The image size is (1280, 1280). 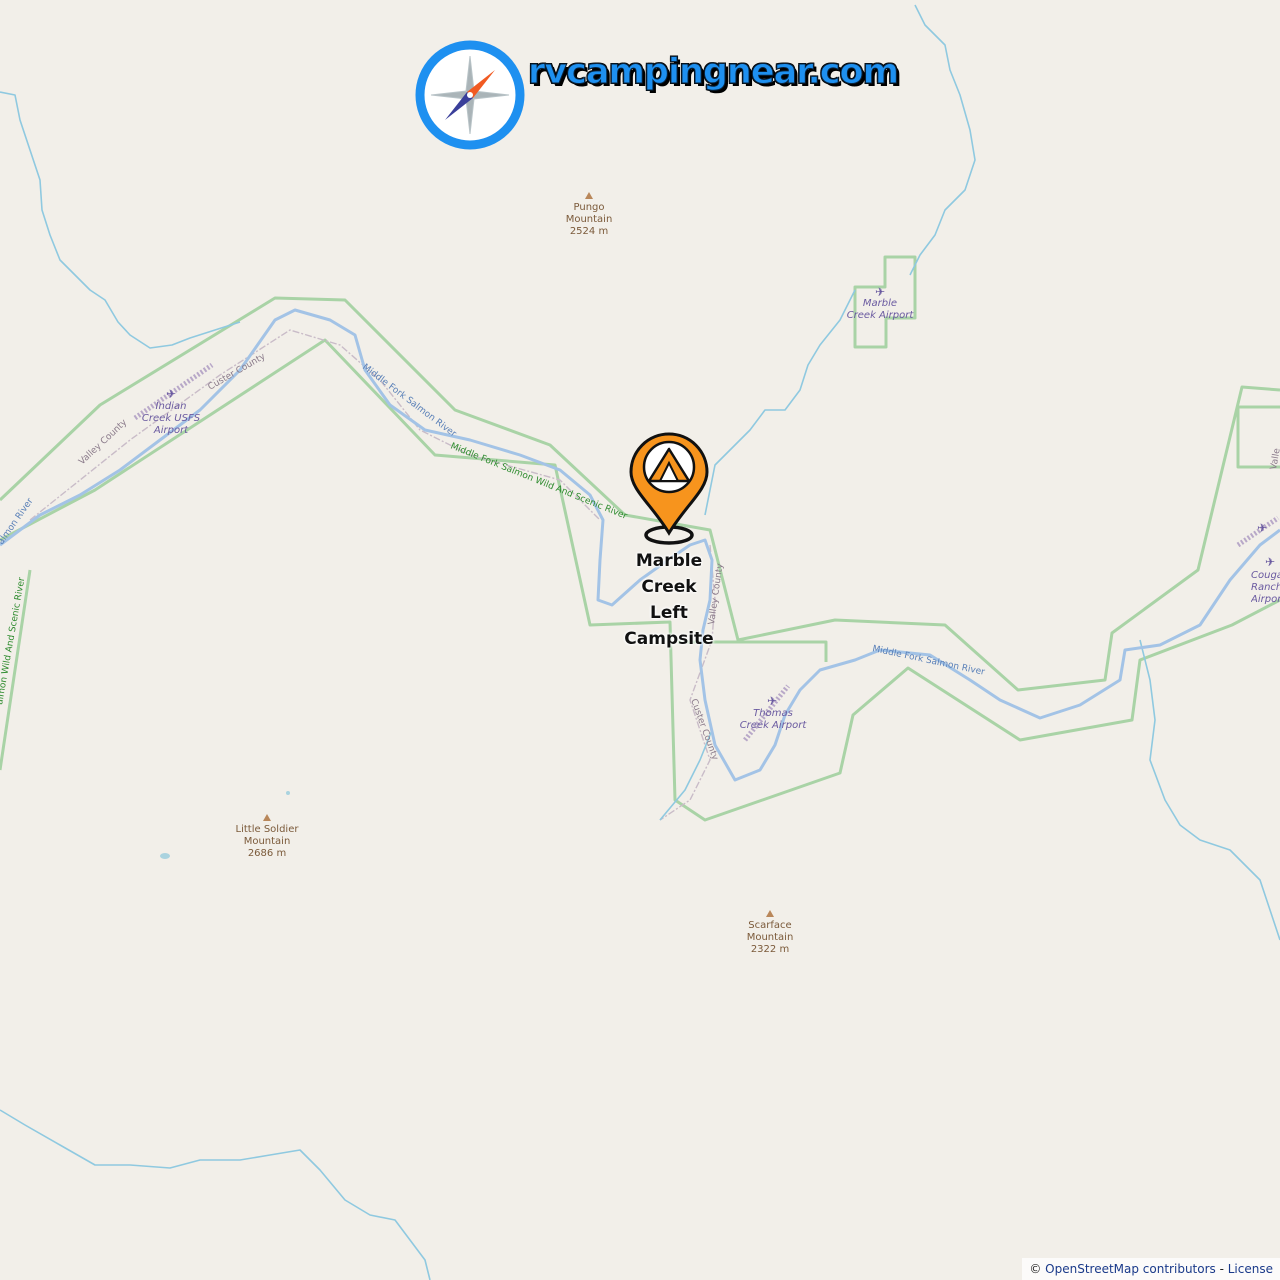 I want to click on peak-label-scarface: Scarface Mountain 2322 m, so click(x=770, y=938).